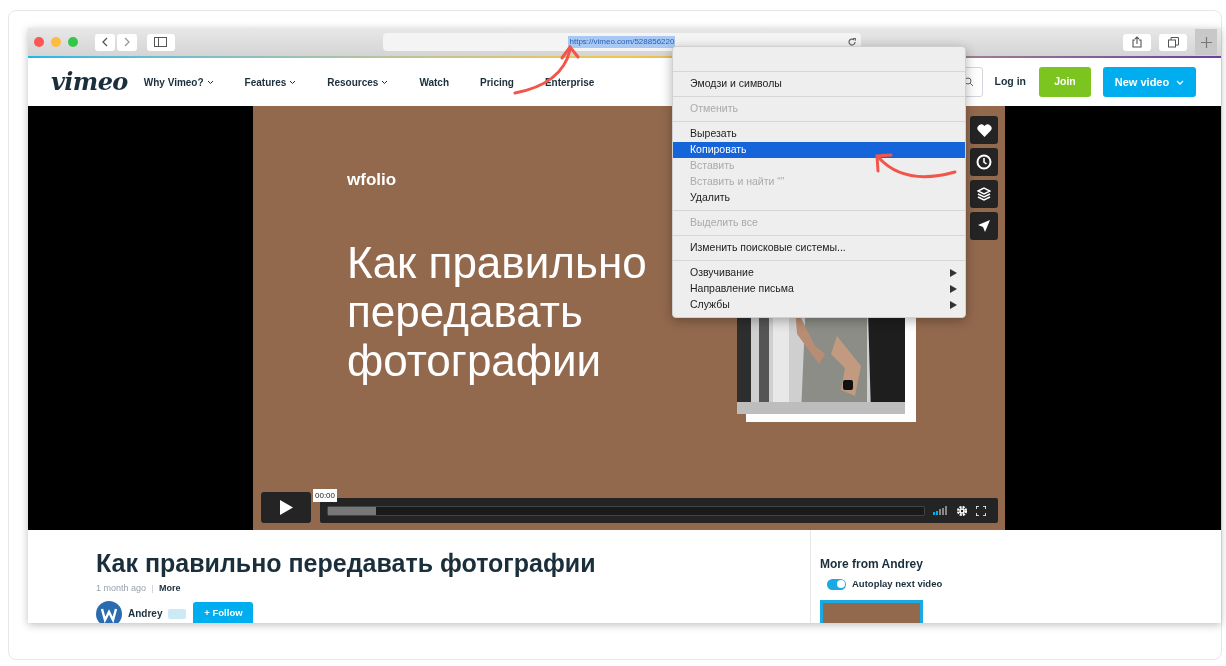  What do you see at coordinates (270, 82) in the screenshot?
I see `nav-link: Features` at bounding box center [270, 82].